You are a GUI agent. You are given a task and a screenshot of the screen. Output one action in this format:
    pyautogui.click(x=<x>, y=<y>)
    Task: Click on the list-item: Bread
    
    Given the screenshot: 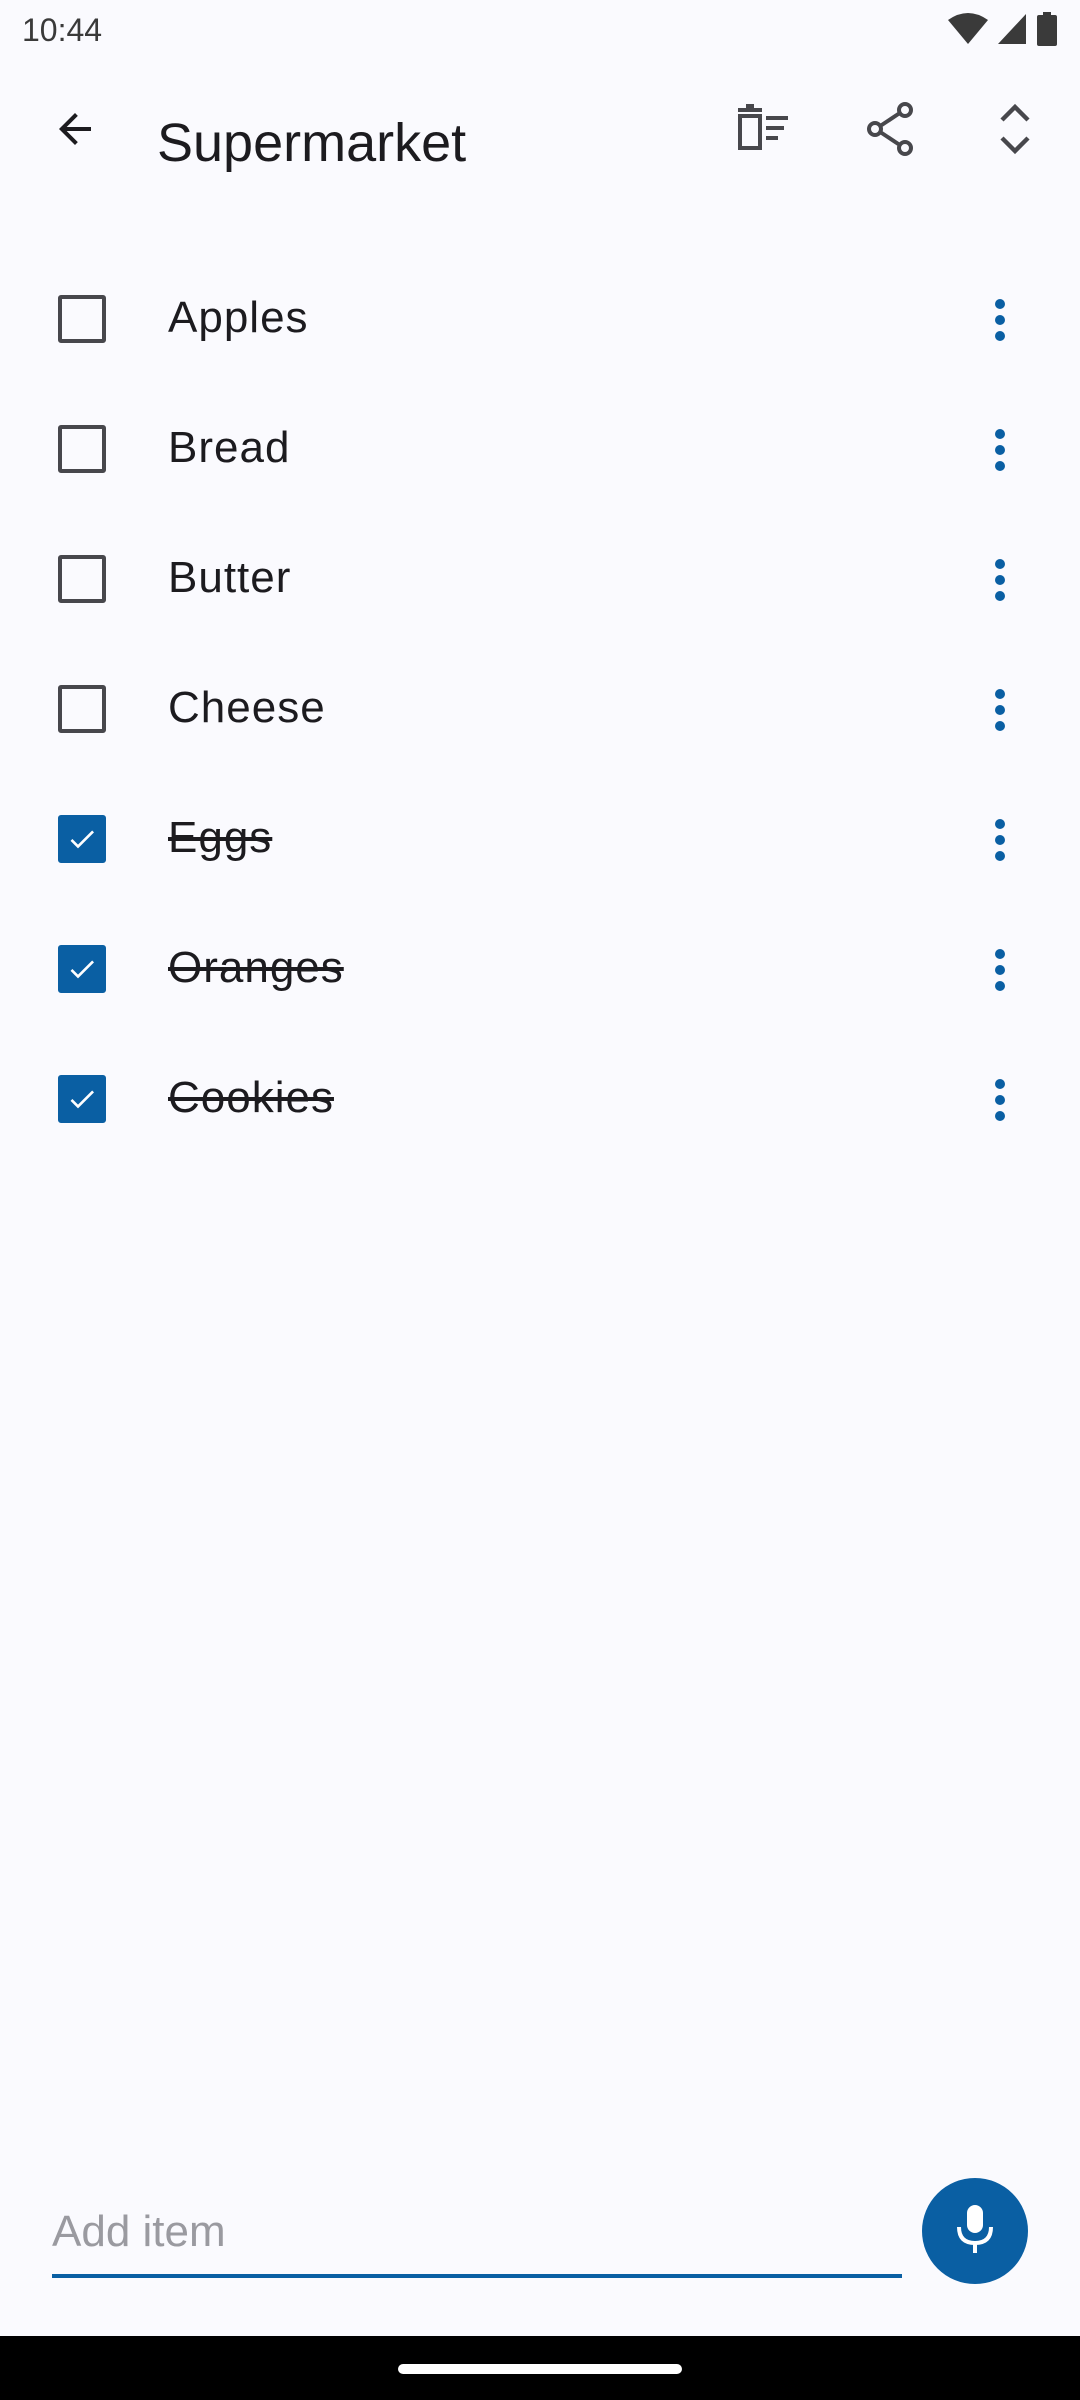 What is the action you would take?
    pyautogui.click(x=540, y=450)
    